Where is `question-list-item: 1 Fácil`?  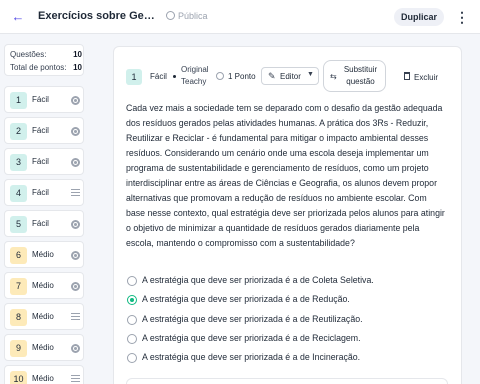
question-list-item: 1 Fácil is located at coordinates (44, 99).